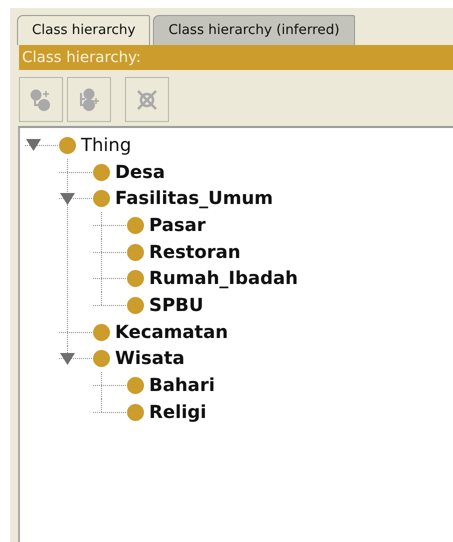 The width and height of the screenshot is (453, 542). What do you see at coordinates (150, 358) in the screenshot?
I see `class-node: Wisata` at bounding box center [150, 358].